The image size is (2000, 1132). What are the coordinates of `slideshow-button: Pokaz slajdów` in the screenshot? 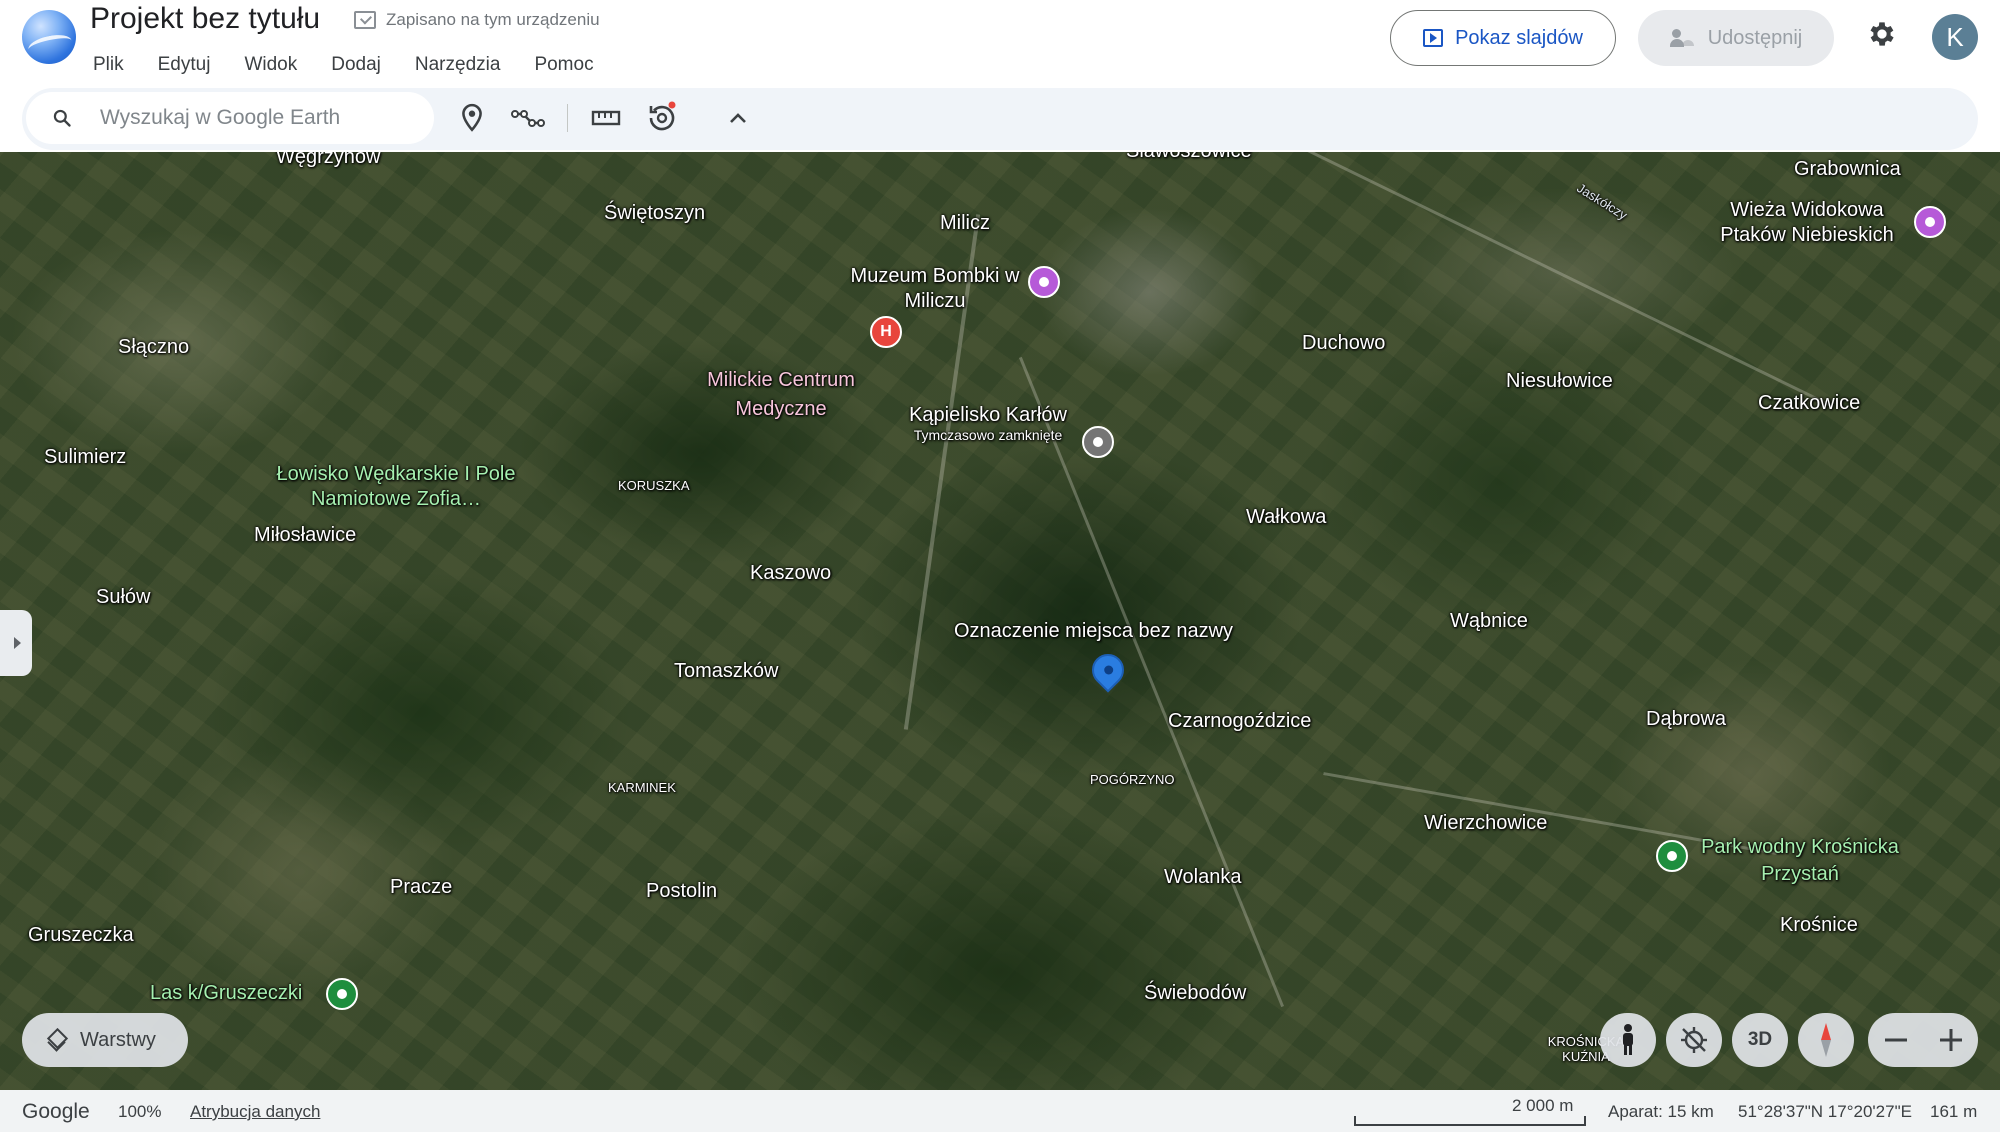 It's located at (1503, 38).